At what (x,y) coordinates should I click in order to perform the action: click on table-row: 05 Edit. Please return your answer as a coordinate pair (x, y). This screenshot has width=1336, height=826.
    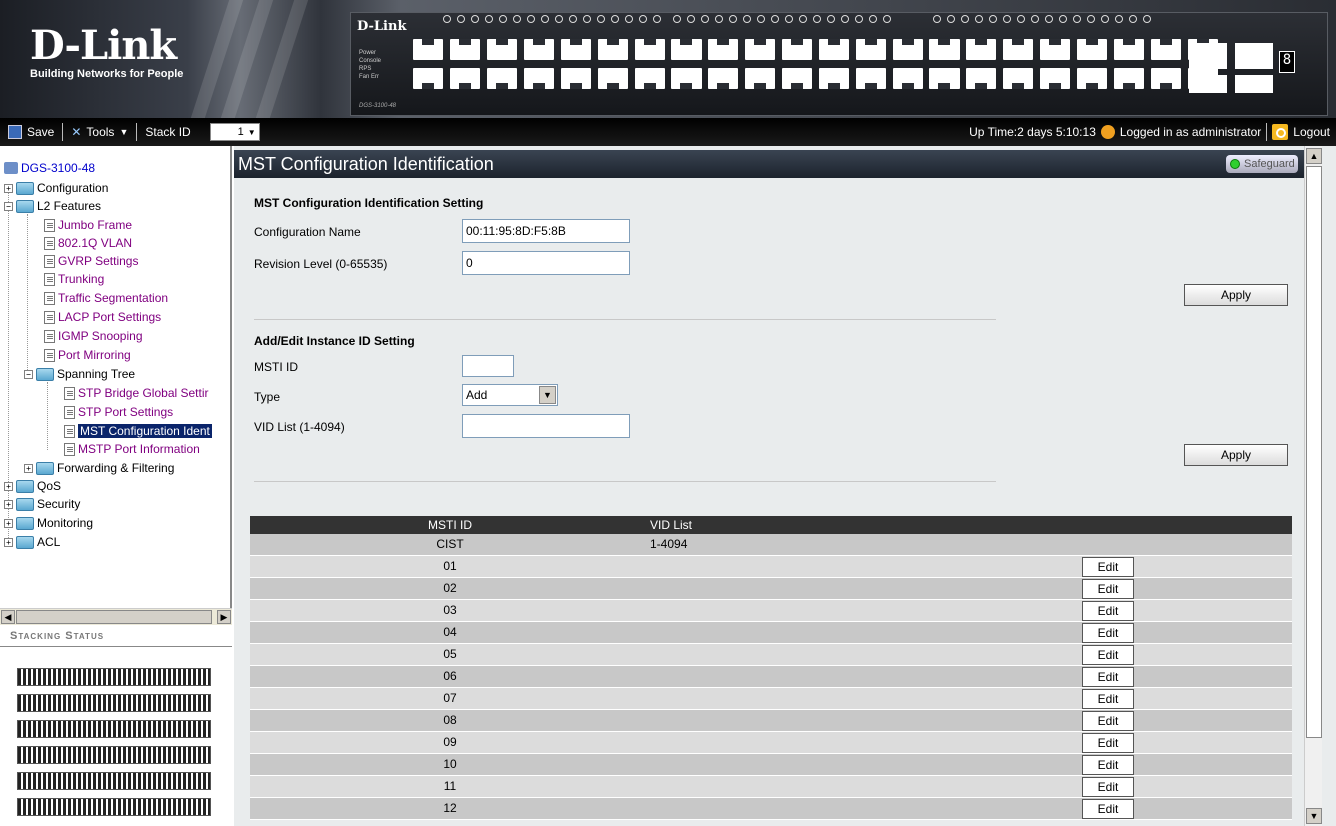
    Looking at the image, I should click on (771, 655).